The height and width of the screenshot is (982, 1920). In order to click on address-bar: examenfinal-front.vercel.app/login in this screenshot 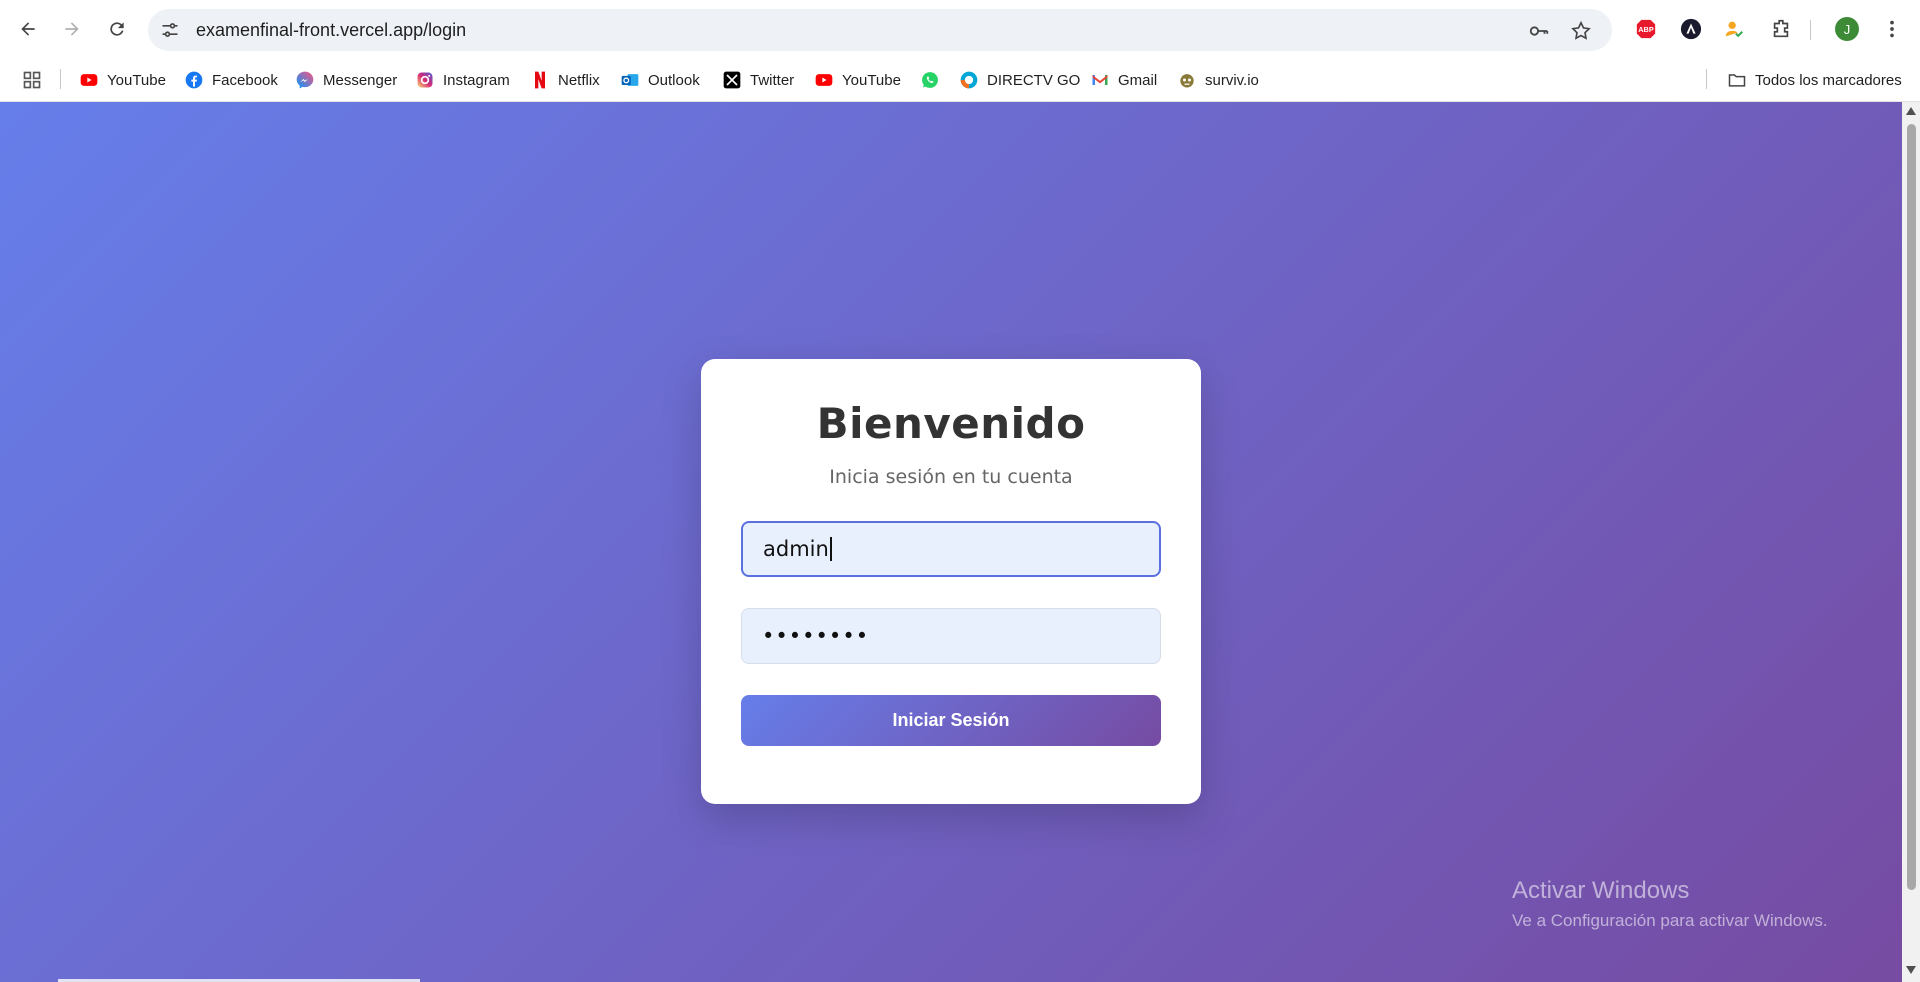, I will do `click(880, 30)`.